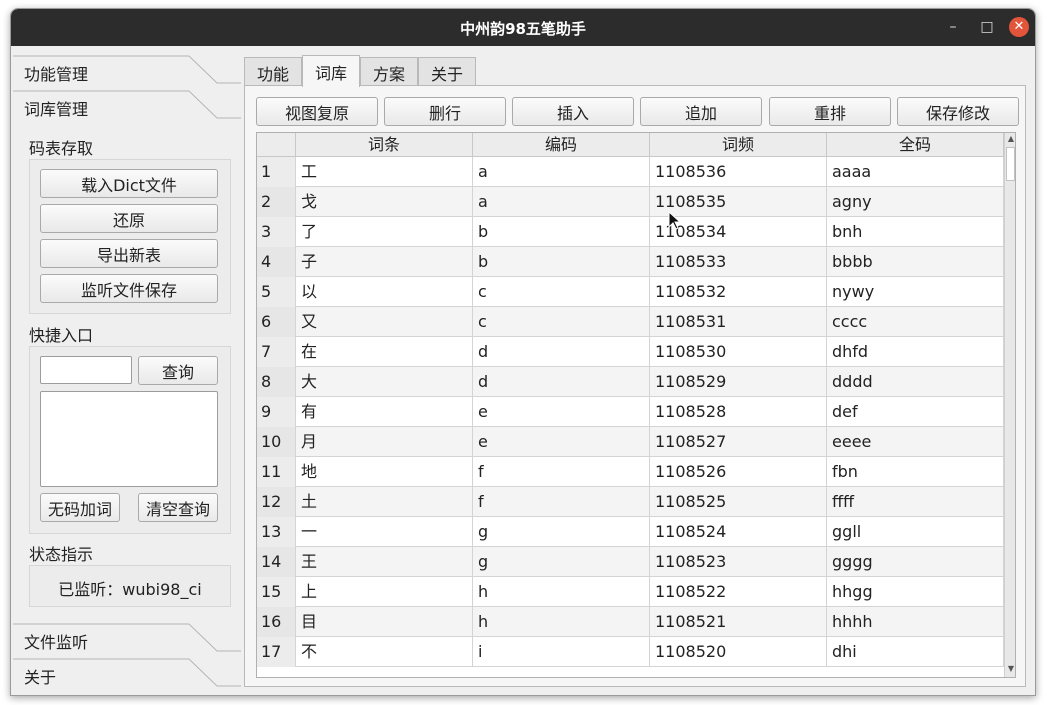 The image size is (1047, 705). I want to click on column-header-full-code: 全码, so click(915, 145).